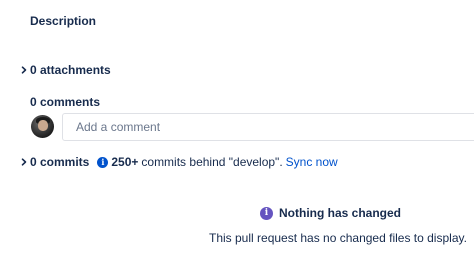 The height and width of the screenshot is (264, 474). I want to click on attachments-label: 0 attachments, so click(70, 70).